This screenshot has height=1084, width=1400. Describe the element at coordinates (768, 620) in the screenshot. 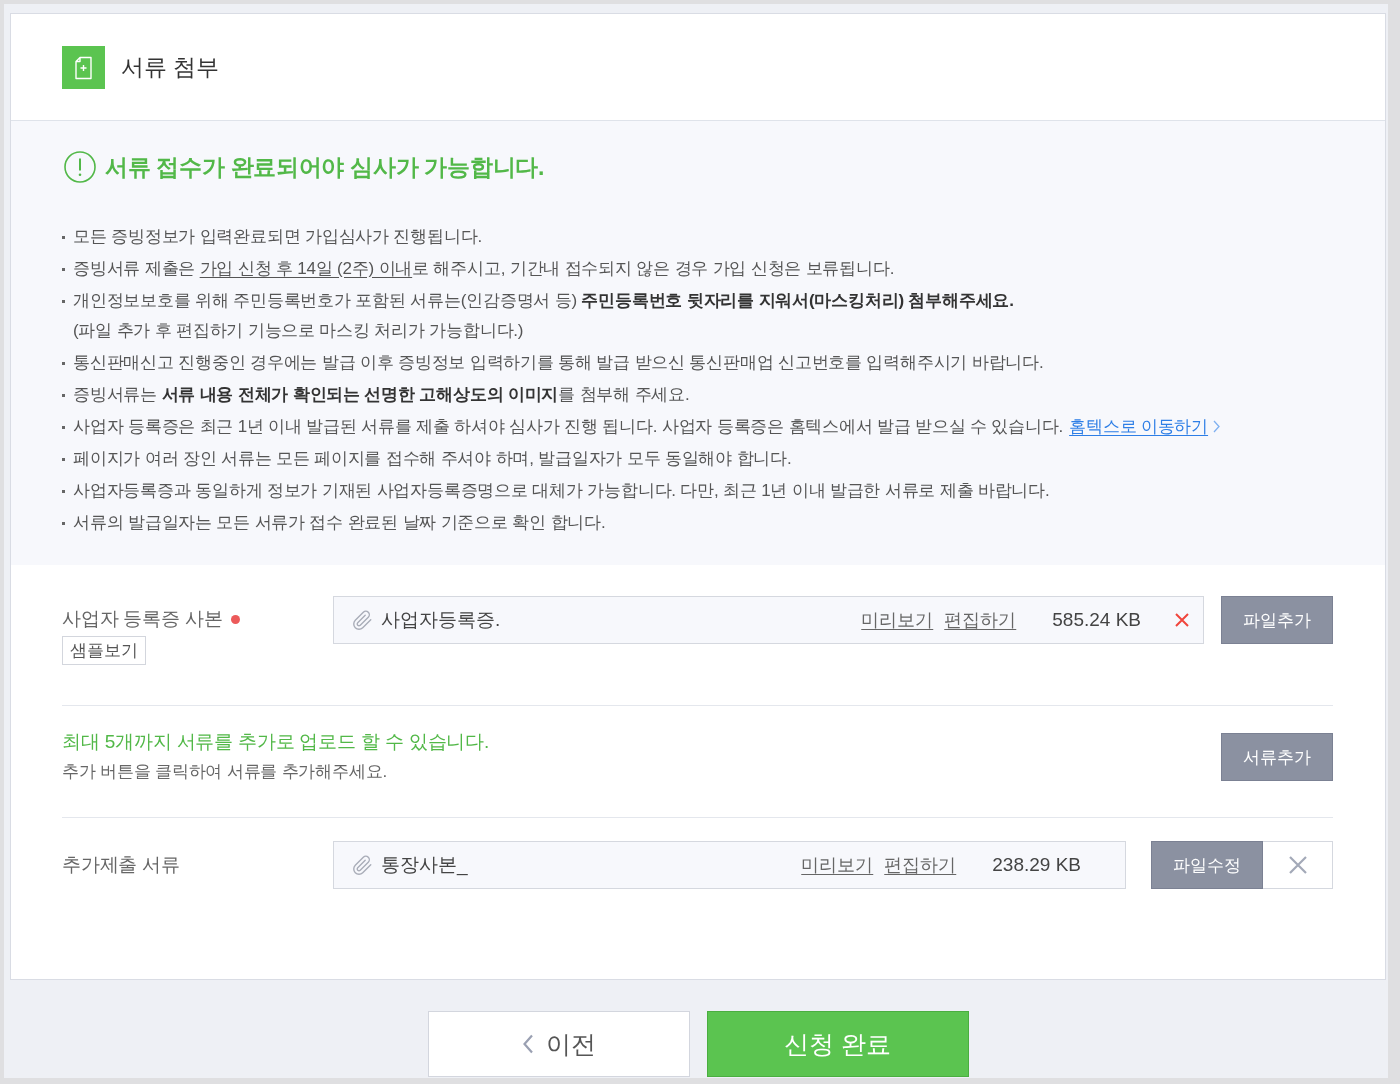

I see `file-field: 사업자등록증. 미리보기 편집하기 585.24 KB` at that location.